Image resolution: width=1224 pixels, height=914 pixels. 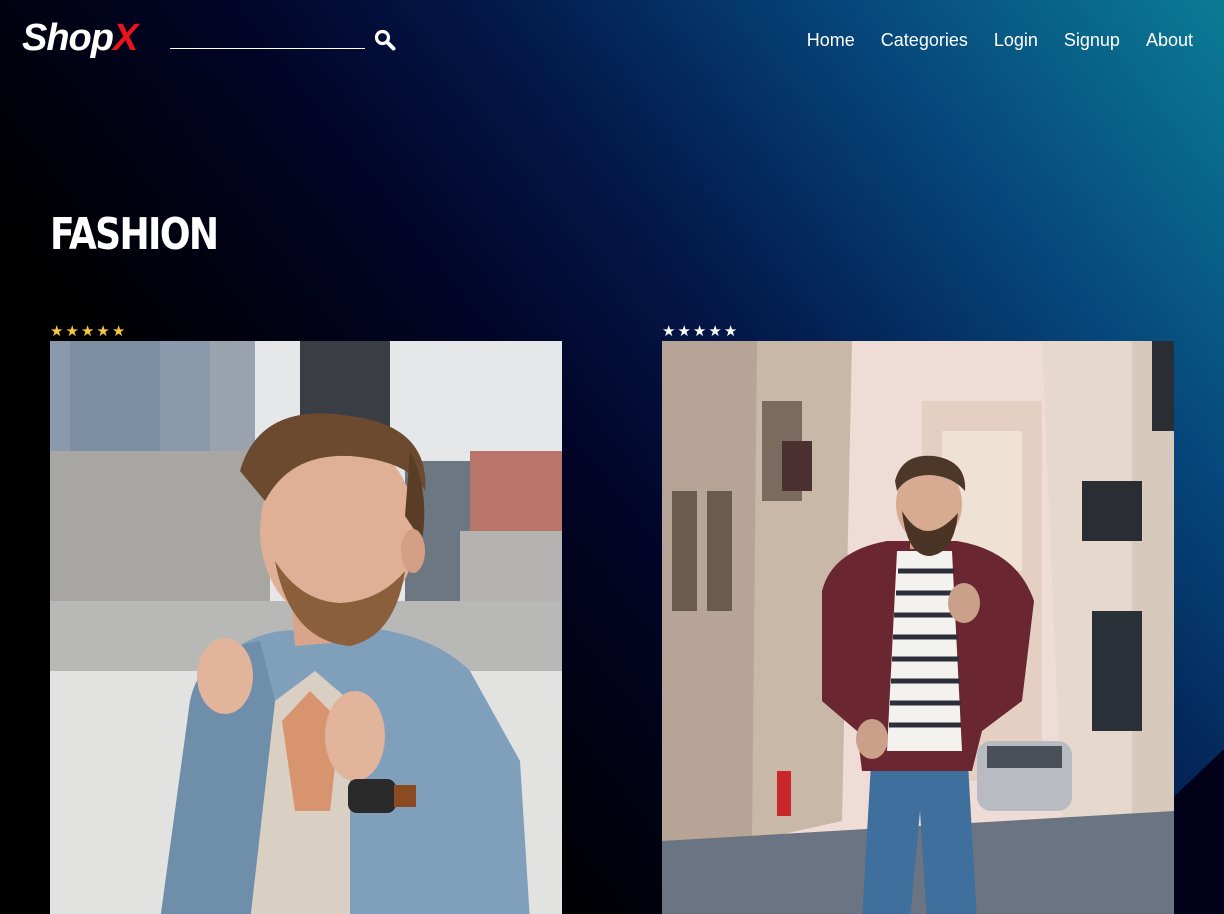 What do you see at coordinates (267, 37) in the screenshot?
I see `search-input` at bounding box center [267, 37].